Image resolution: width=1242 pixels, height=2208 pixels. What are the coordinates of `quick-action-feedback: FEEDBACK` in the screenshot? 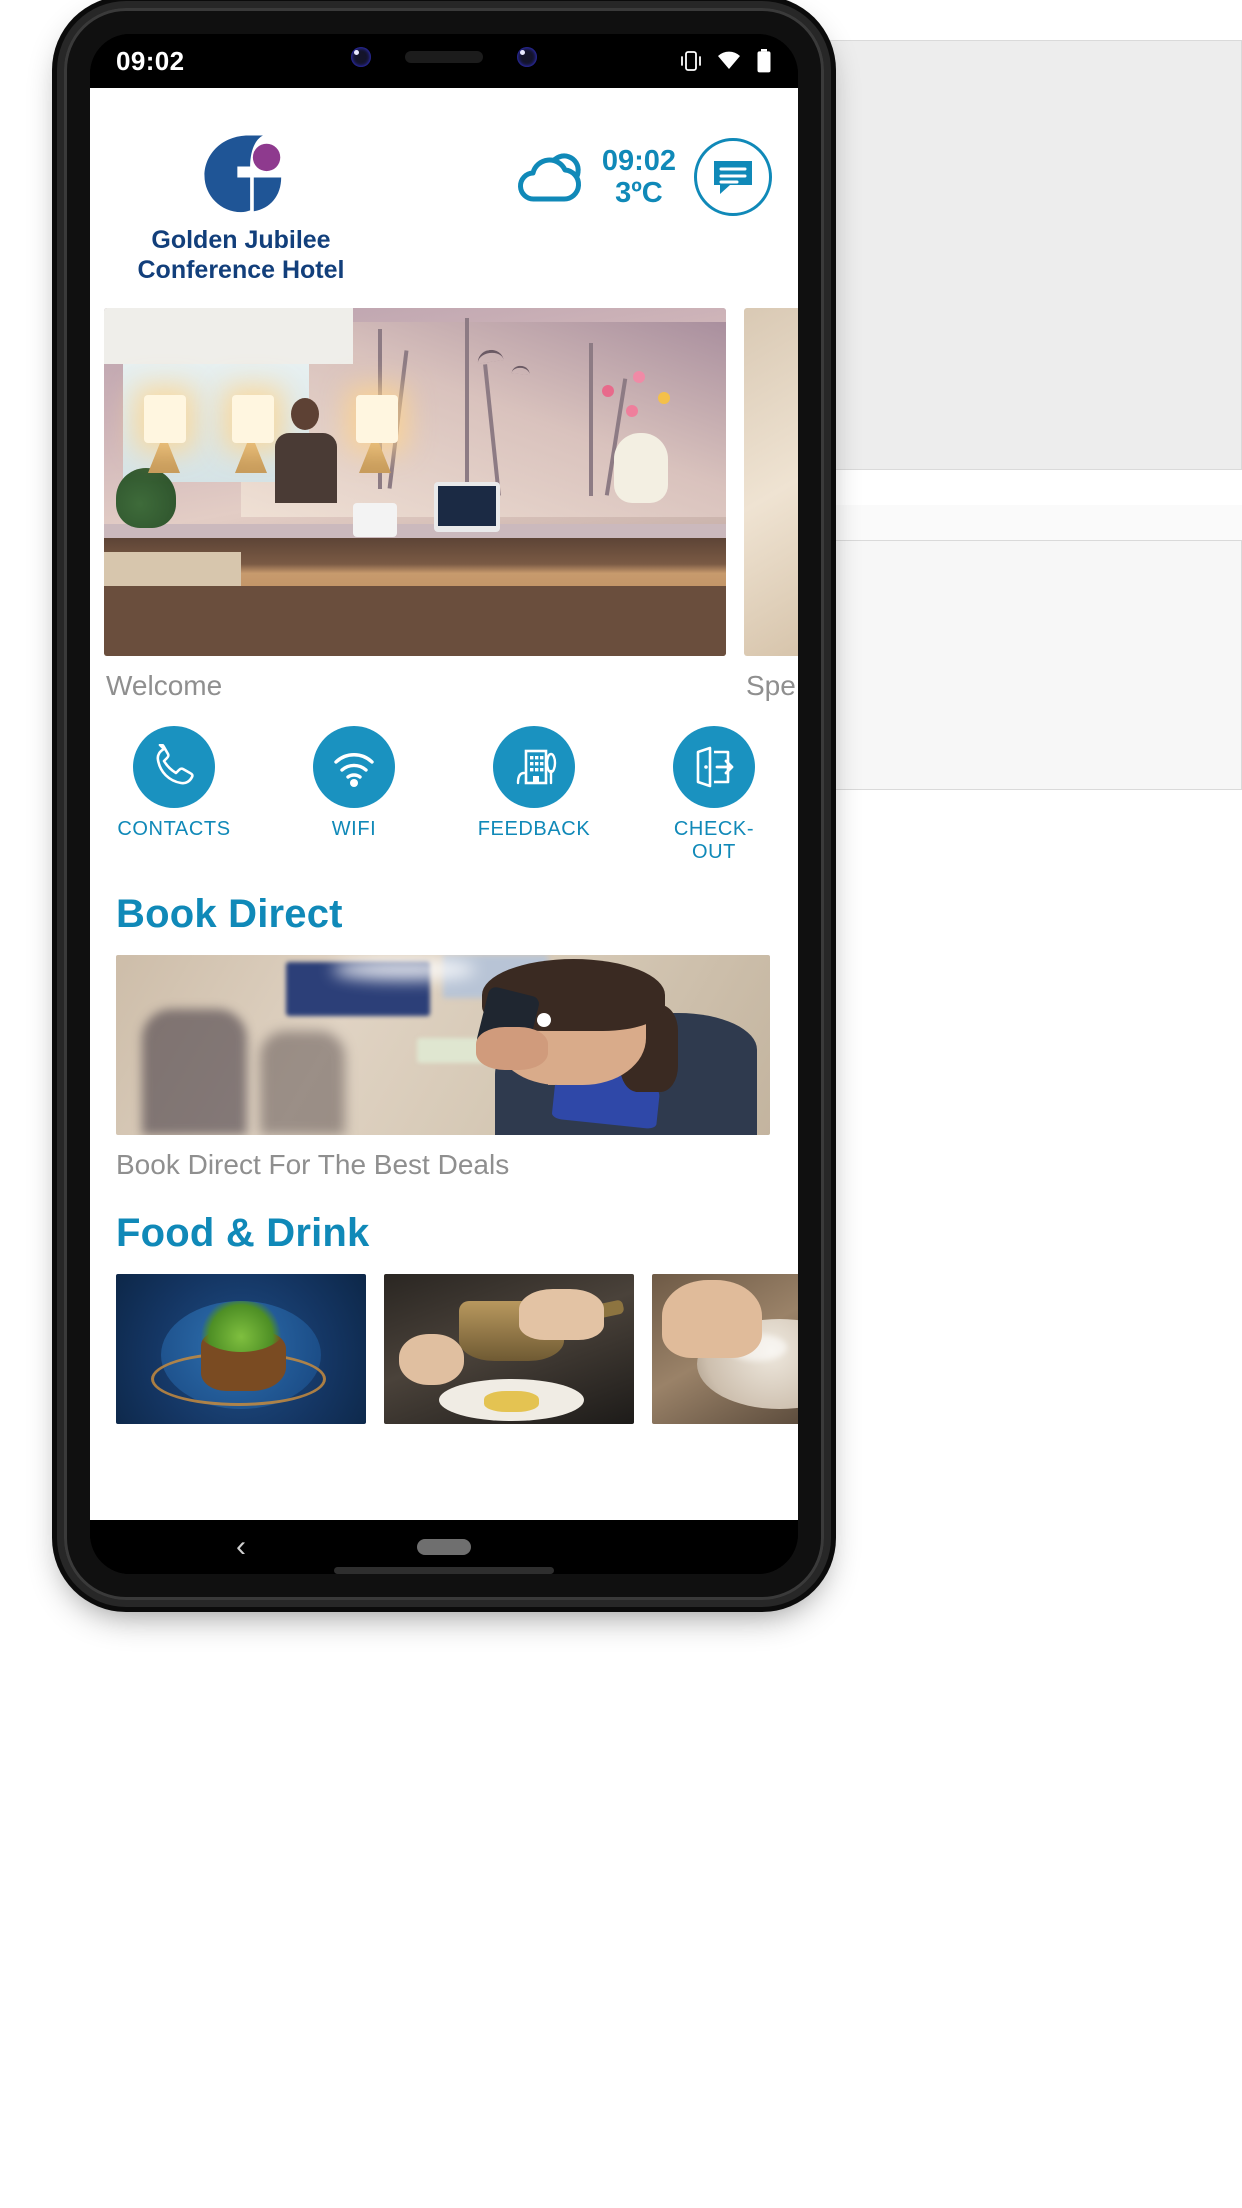 It's located at (534, 795).